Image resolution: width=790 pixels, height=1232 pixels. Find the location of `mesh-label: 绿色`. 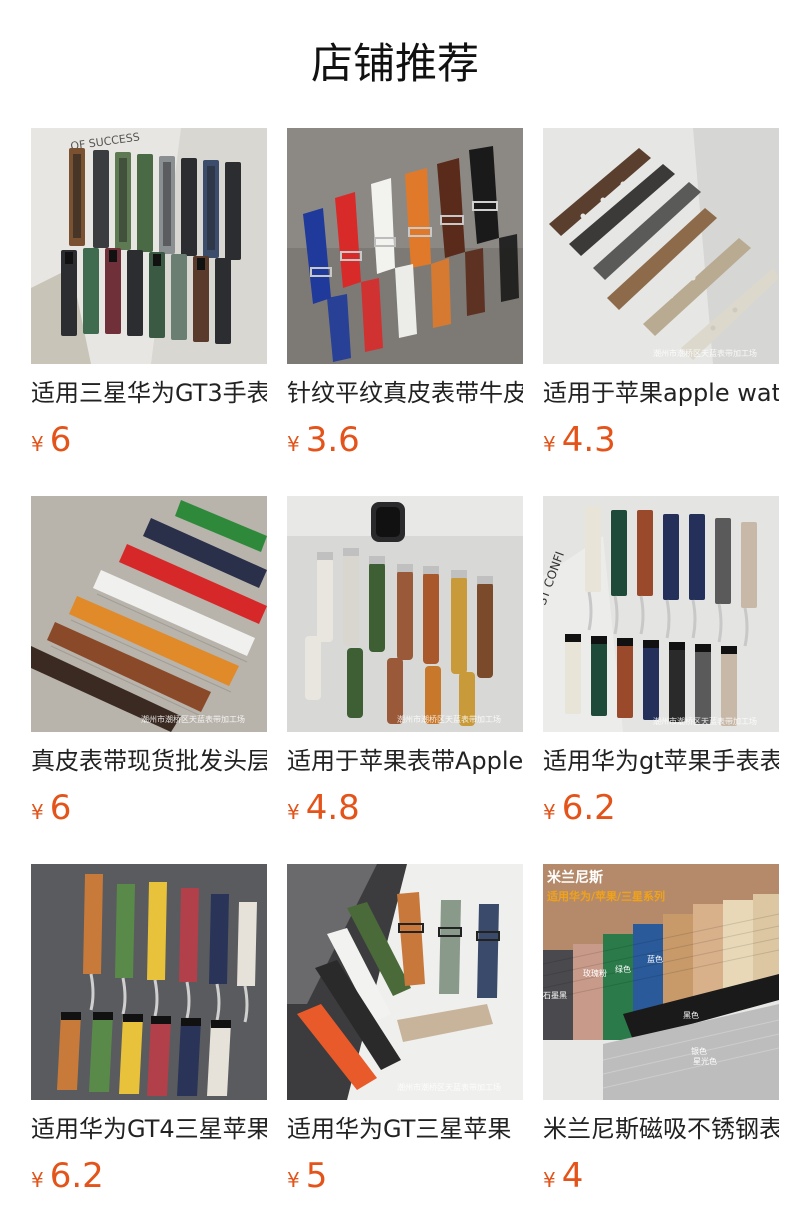

mesh-label: 绿色 is located at coordinates (623, 969).